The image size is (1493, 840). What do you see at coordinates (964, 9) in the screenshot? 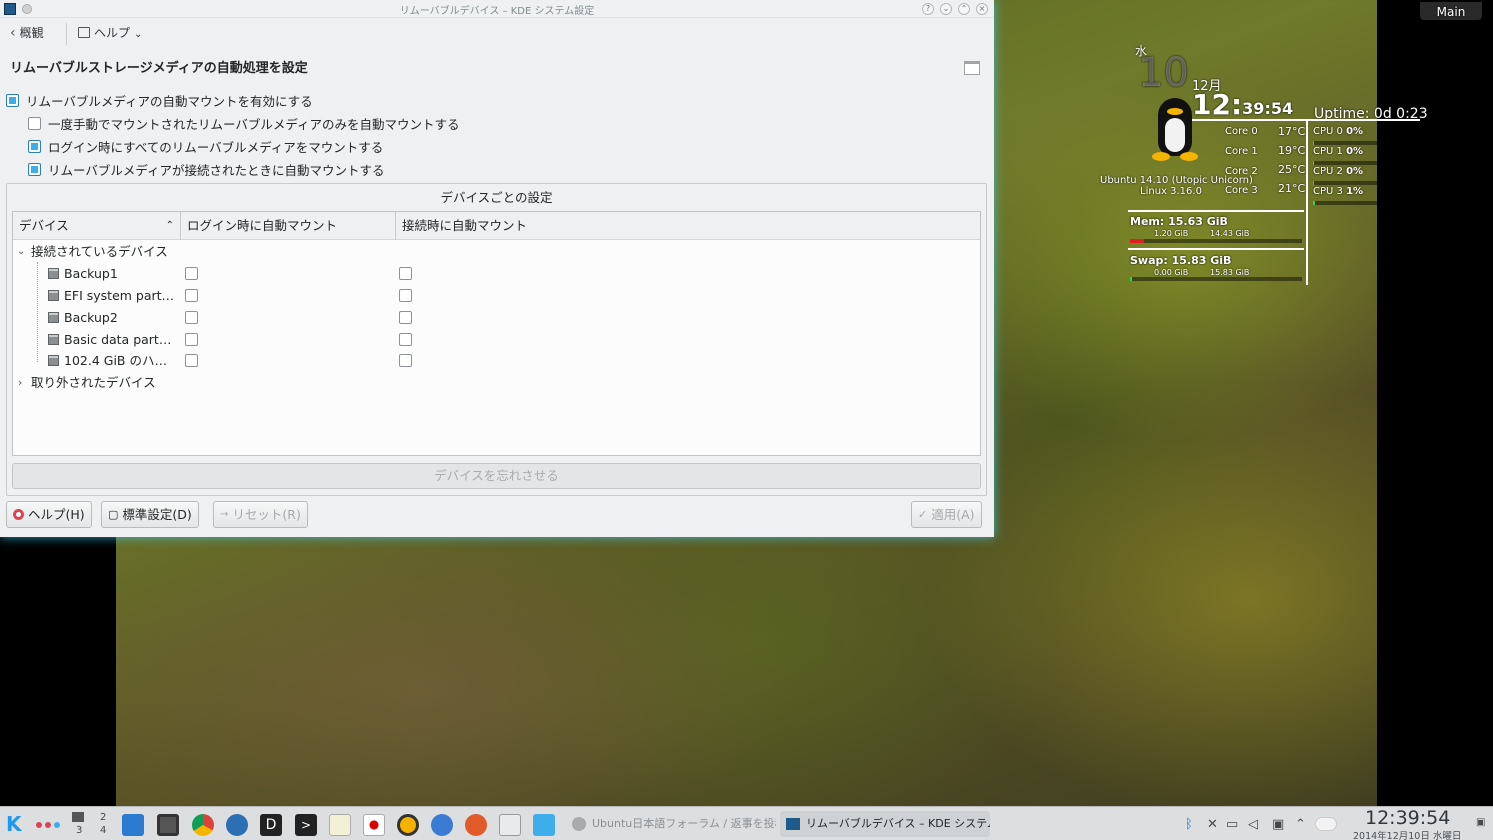
I see `maximize-icon: ⌃` at bounding box center [964, 9].